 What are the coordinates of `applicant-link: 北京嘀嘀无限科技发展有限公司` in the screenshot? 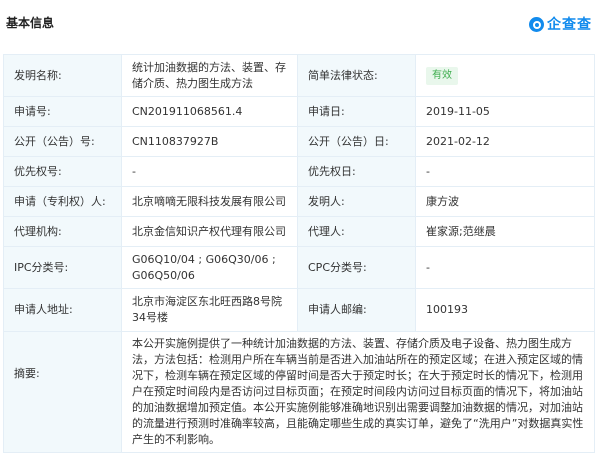 It's located at (209, 201).